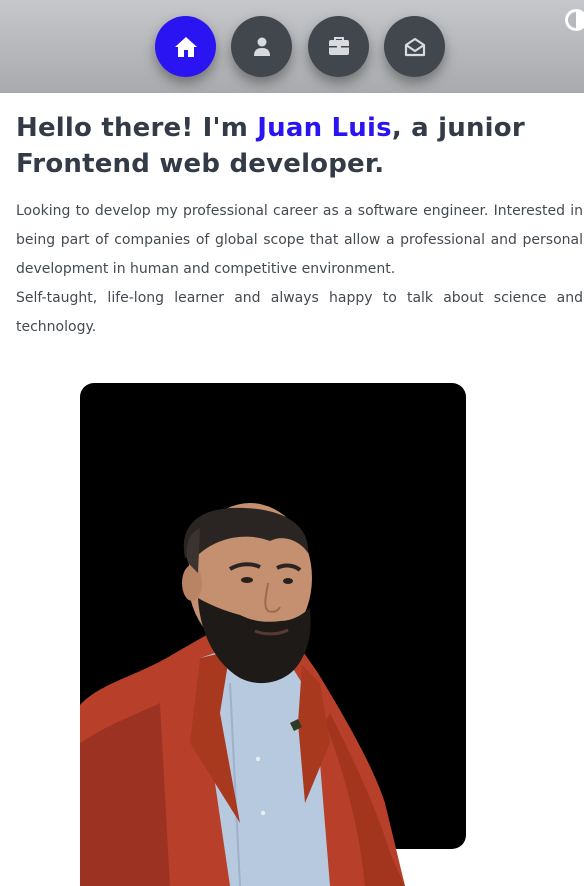  I want to click on theme-toggle-button, so click(574, 20).